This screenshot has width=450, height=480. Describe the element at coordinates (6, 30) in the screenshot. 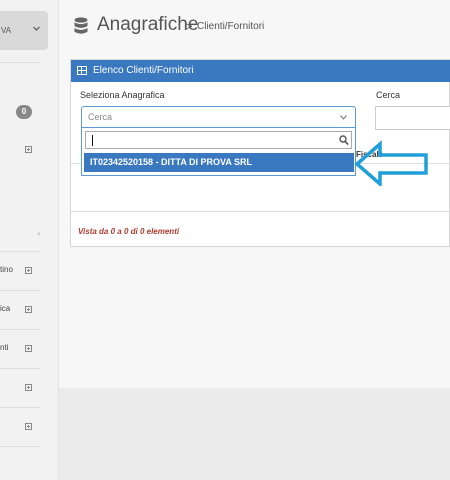

I see `company-selector-label: VA` at that location.